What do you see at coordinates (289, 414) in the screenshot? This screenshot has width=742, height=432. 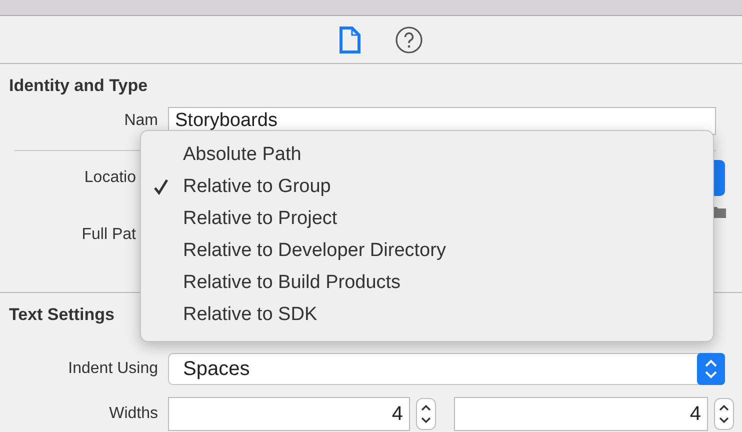 I see `tab-width-field: 4` at bounding box center [289, 414].